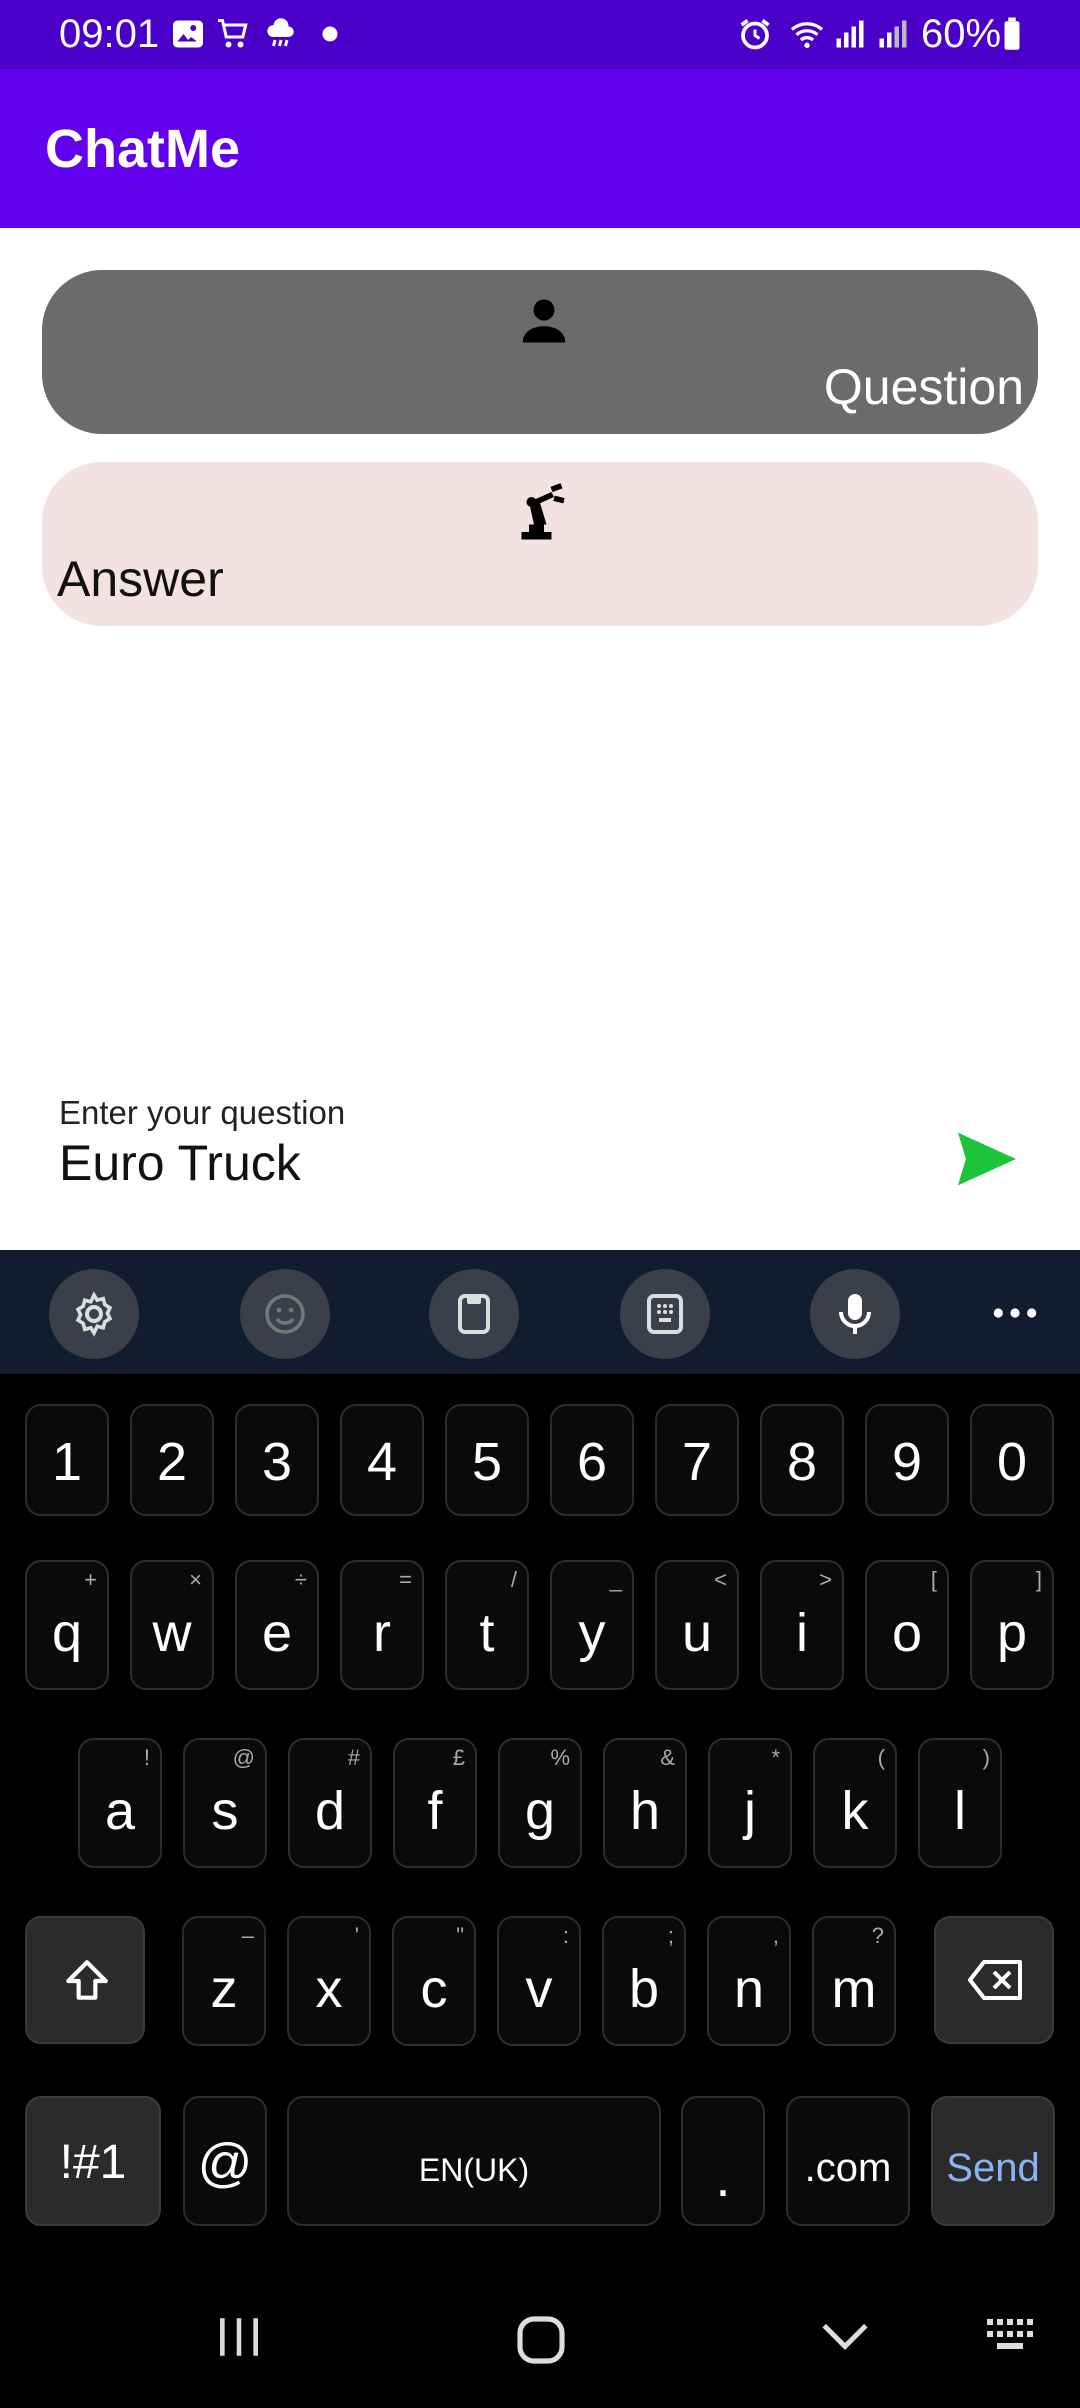  I want to click on key-label: e, so click(277, 1633).